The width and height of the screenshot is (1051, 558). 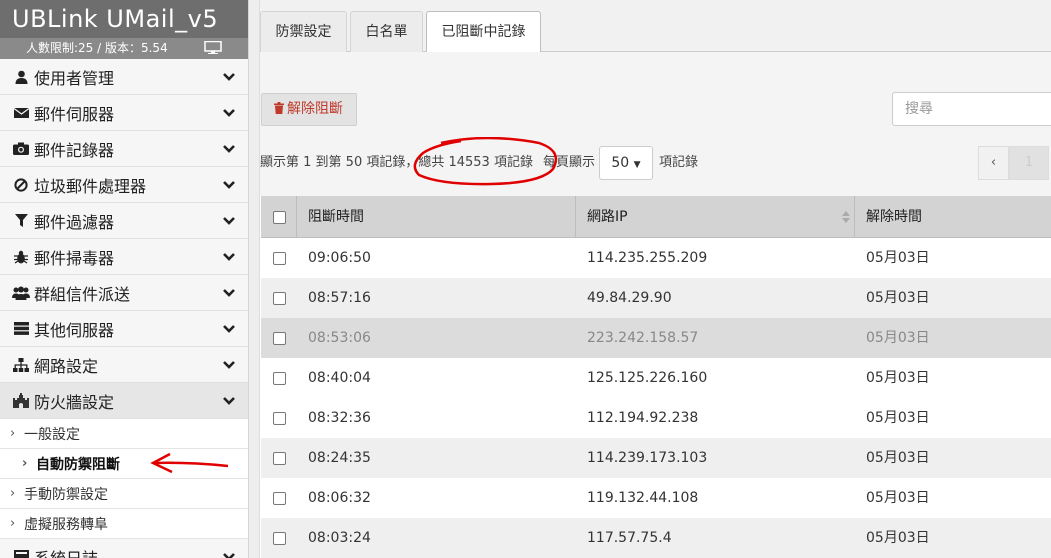 I want to click on ip-address: 125.125.226.160, so click(x=647, y=378).